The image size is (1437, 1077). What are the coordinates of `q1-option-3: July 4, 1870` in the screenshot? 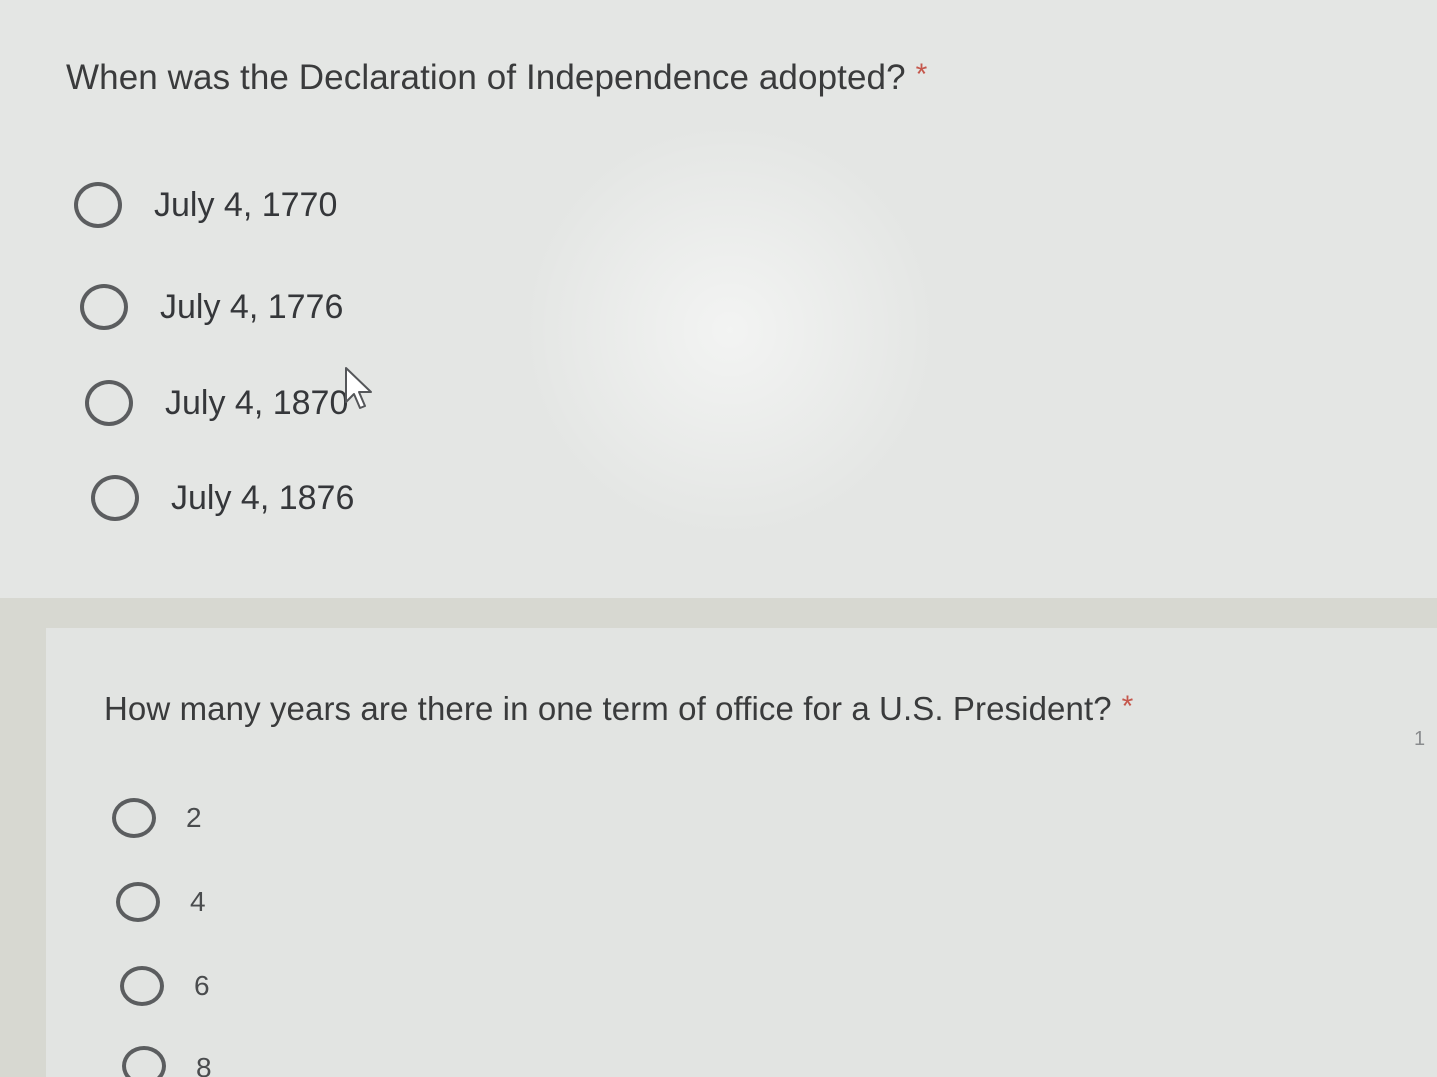 It's located at (216, 403).